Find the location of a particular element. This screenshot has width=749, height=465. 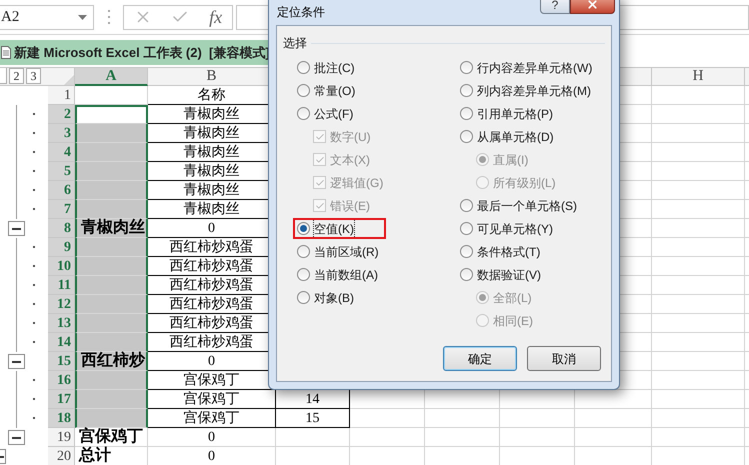

option-label: 错误(E) is located at coordinates (350, 206).